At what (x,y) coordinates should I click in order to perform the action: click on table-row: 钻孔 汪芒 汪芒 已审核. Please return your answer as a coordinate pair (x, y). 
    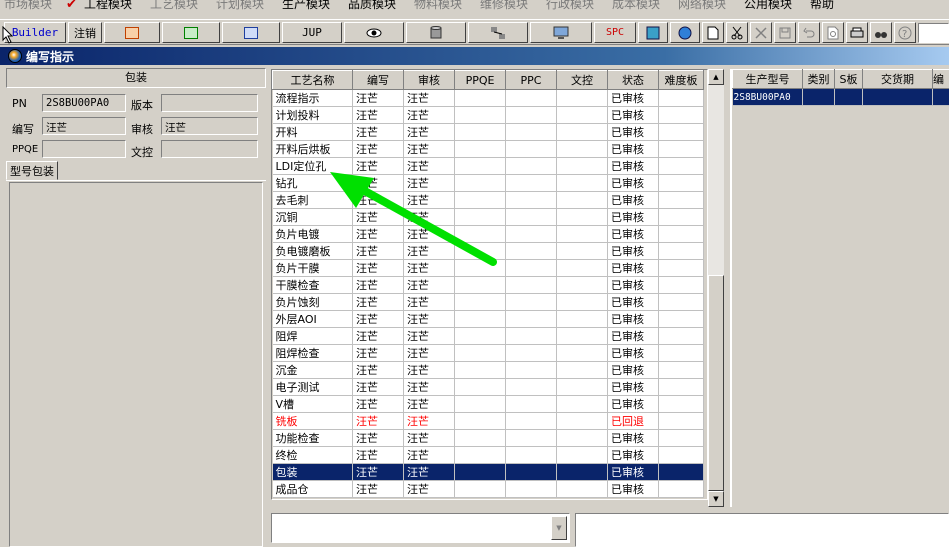
    Looking at the image, I should click on (488, 183).